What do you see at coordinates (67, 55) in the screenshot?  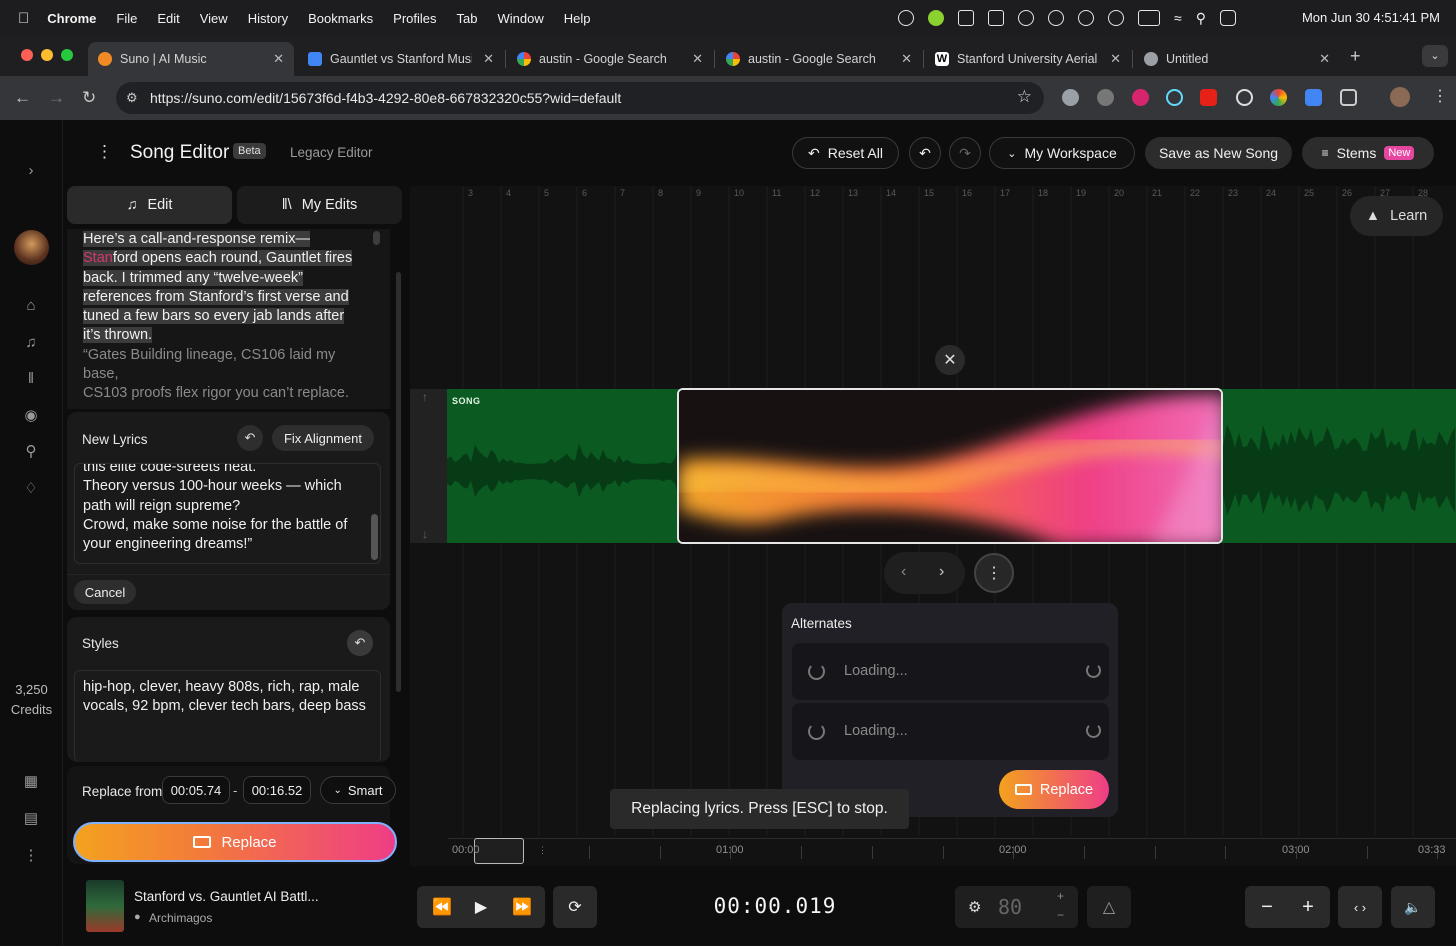 I see `zoom-window-button` at bounding box center [67, 55].